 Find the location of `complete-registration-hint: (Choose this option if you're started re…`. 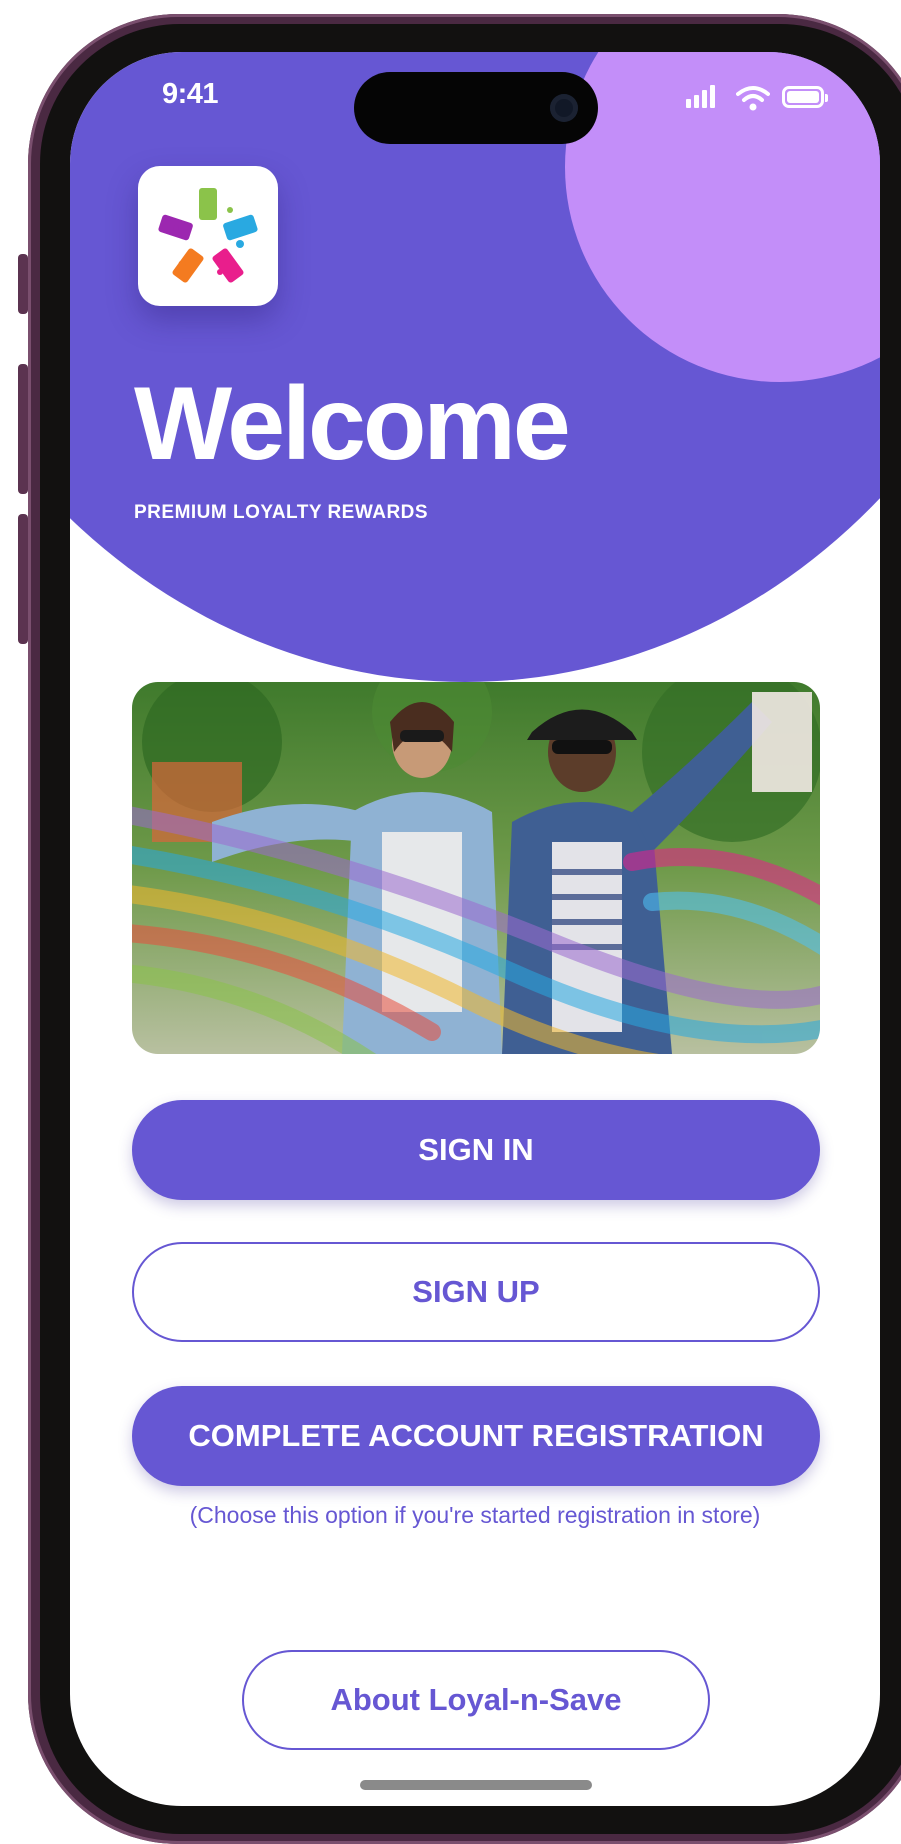

complete-registration-hint: (Choose this option if you're started re… is located at coordinates (475, 1515).